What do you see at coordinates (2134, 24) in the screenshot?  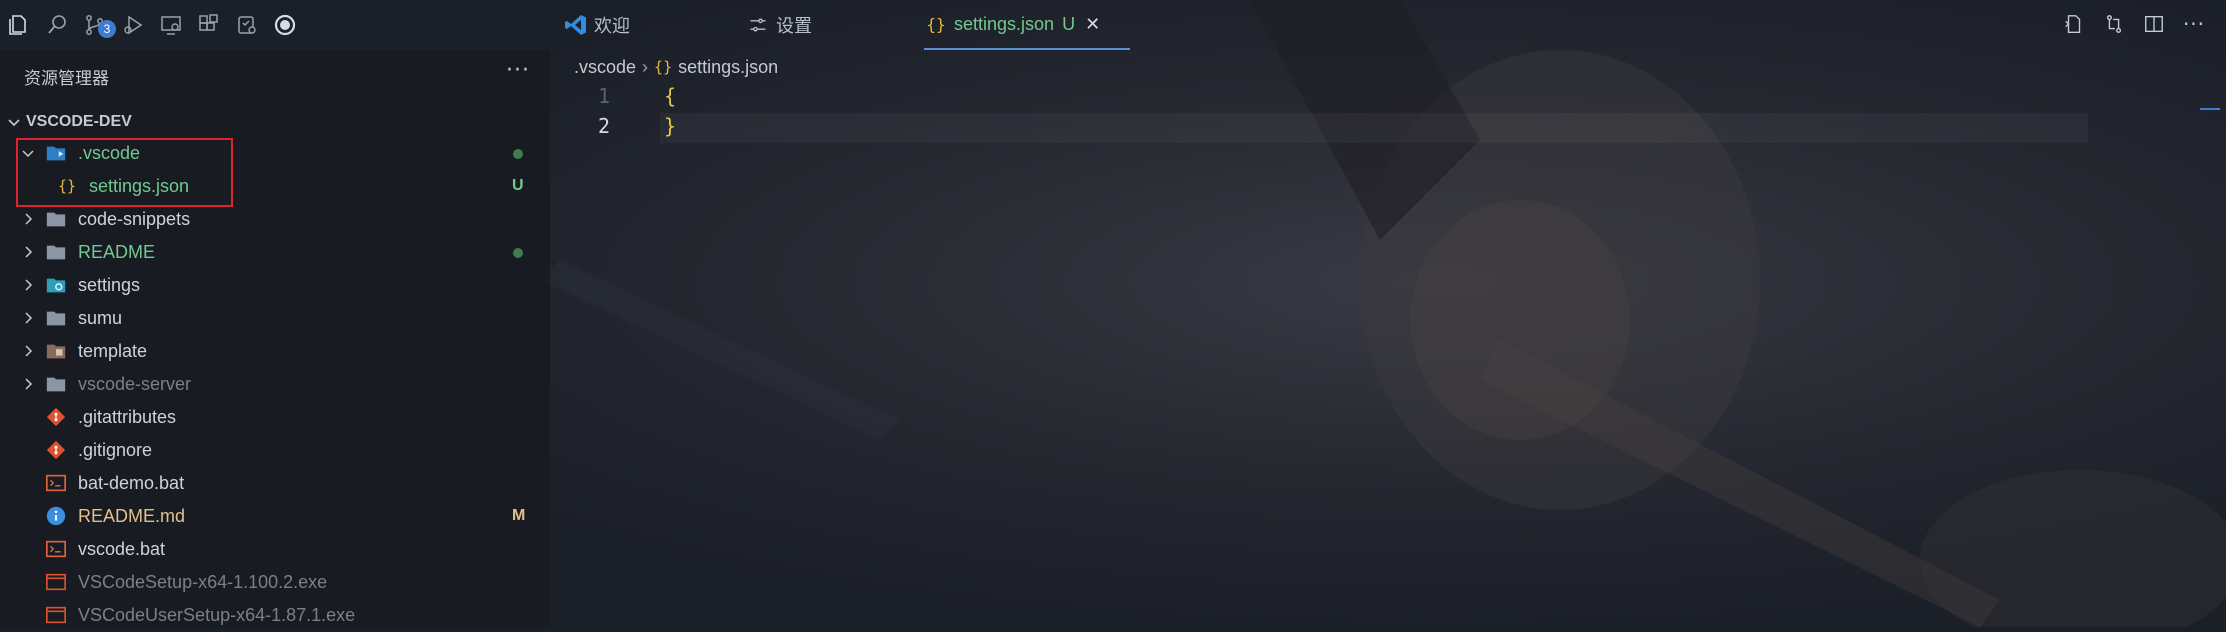 I see `editor-actions: ···` at bounding box center [2134, 24].